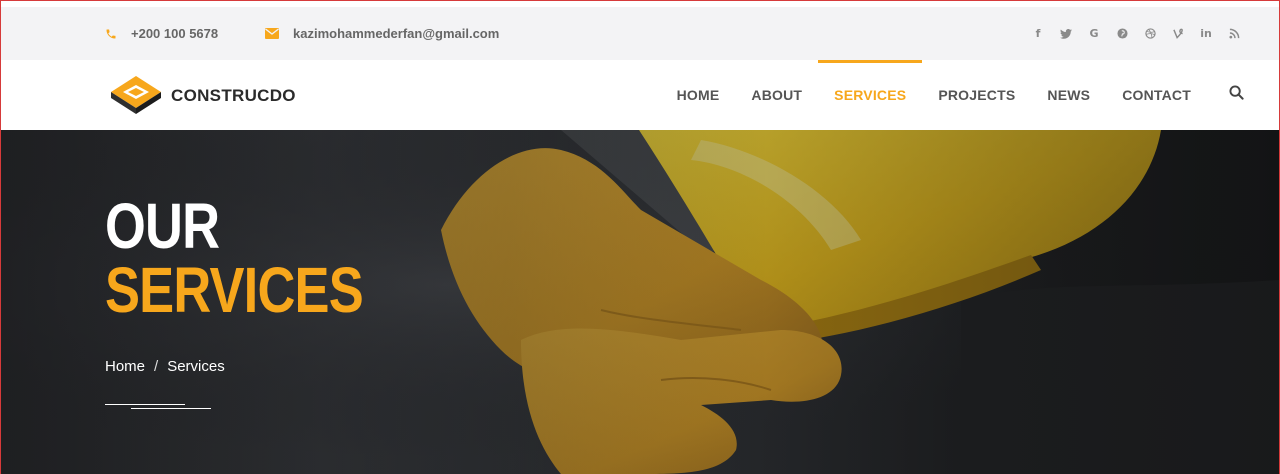 This screenshot has width=1280, height=474. I want to click on search-button, so click(1236, 95).